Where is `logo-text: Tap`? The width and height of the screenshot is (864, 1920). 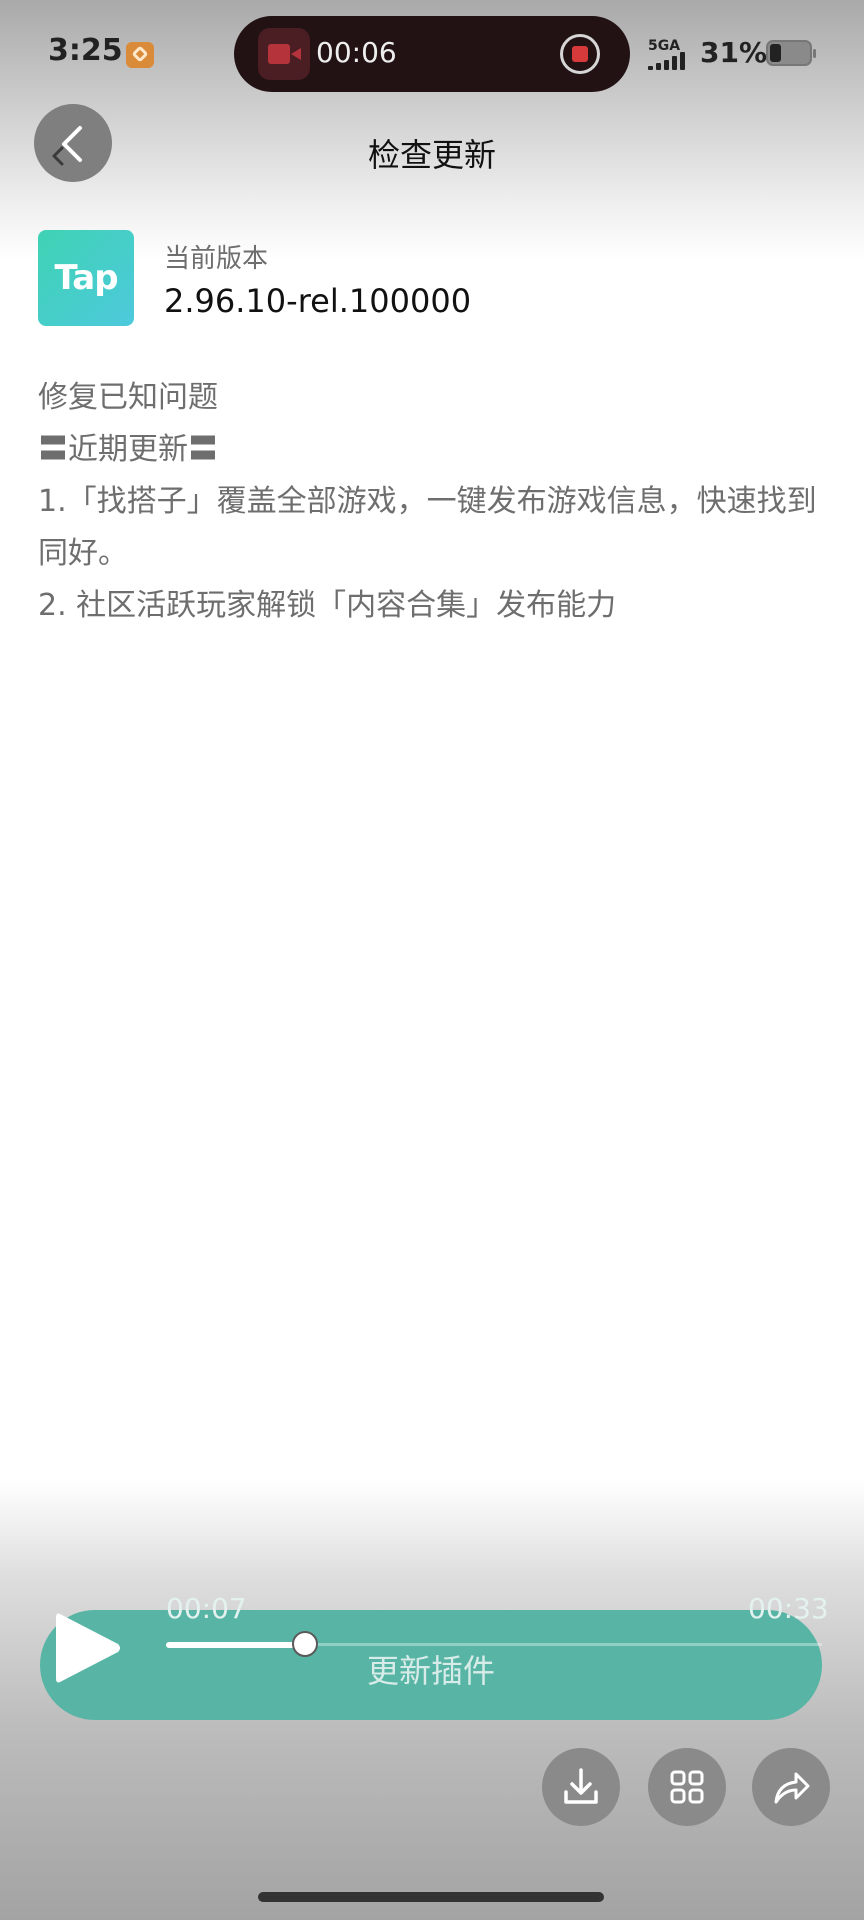
logo-text: Tap is located at coordinates (86, 278).